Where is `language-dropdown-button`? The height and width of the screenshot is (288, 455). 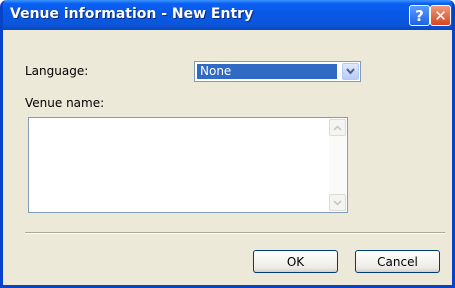 language-dropdown-button is located at coordinates (350, 71).